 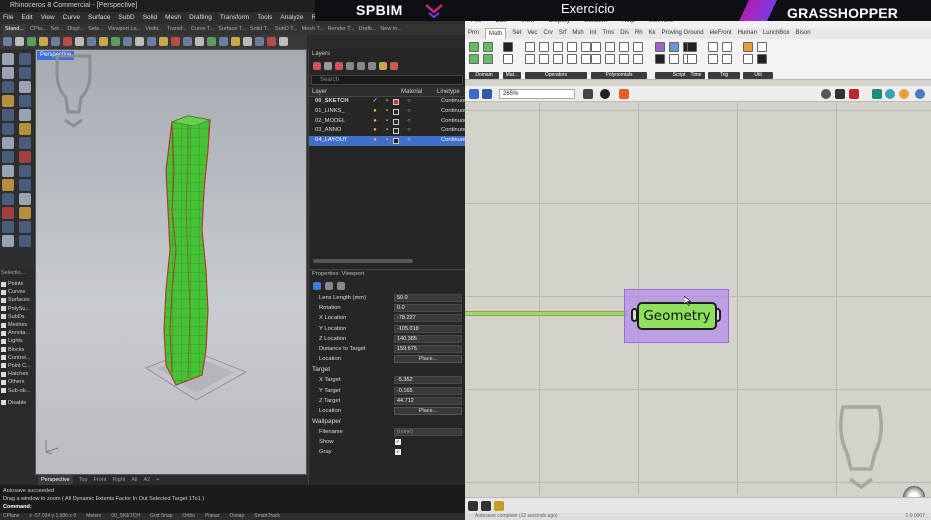 I want to click on tangent-icon, so click(x=713, y=59).